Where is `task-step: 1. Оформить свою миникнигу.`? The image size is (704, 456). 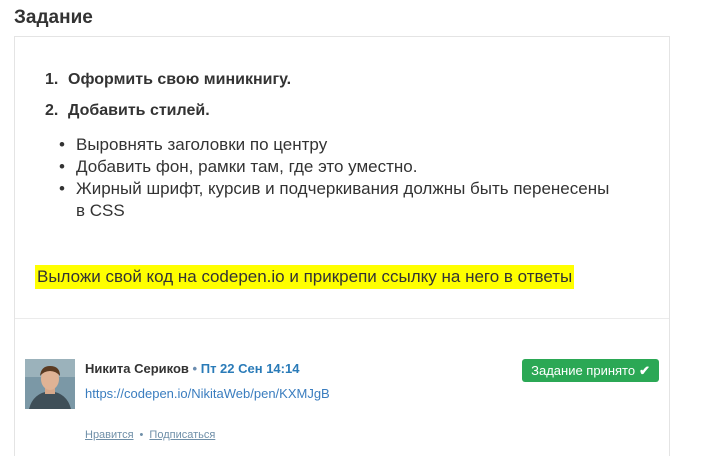 task-step: 1. Оформить свою миникнигу. is located at coordinates (168, 84).